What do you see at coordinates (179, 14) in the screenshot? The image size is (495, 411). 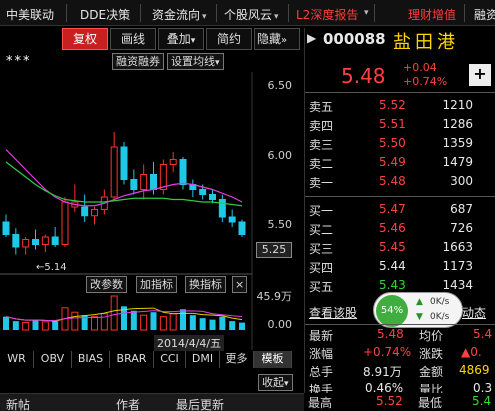 I see `menu-fund-flow: 资金流向 ▾` at bounding box center [179, 14].